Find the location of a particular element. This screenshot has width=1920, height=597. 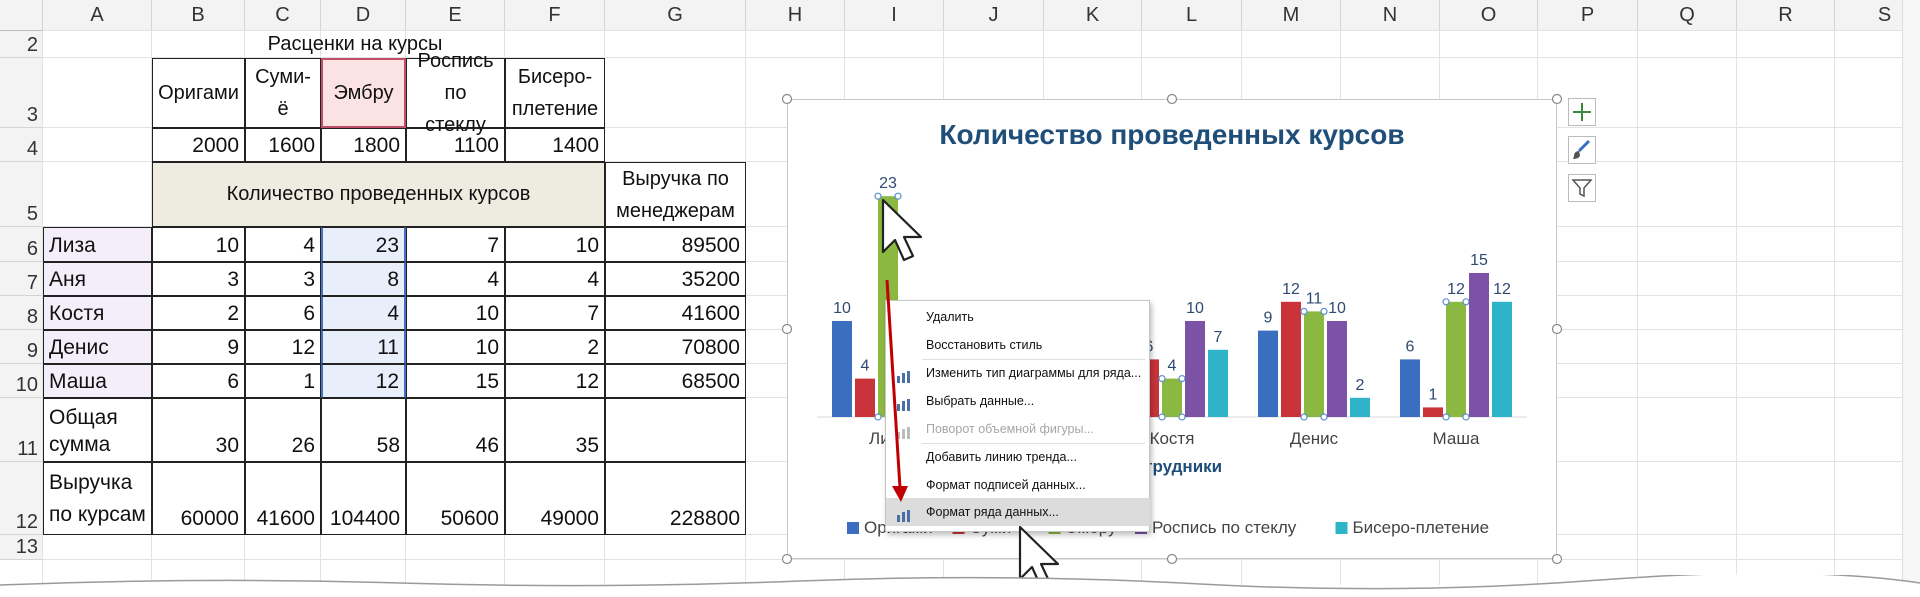

context-menu-item: Удалить is located at coordinates (1018, 317).